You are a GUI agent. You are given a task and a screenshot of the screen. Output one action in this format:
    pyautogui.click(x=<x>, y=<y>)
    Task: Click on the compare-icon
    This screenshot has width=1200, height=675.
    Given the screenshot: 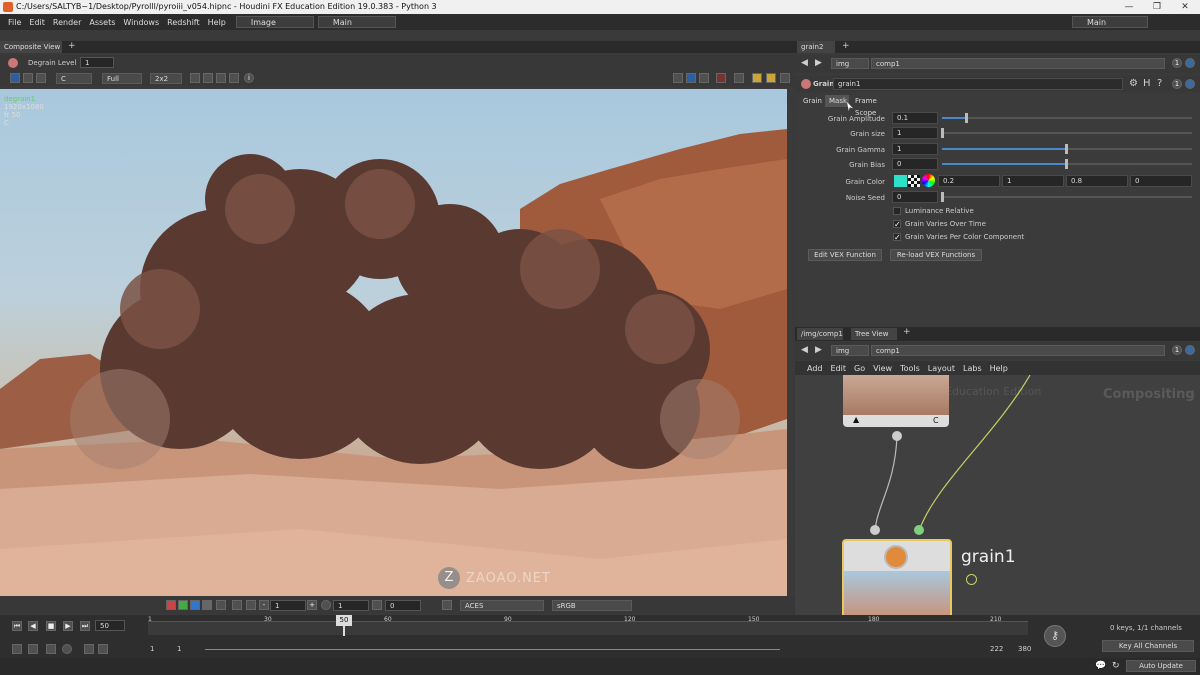 What is the action you would take?
    pyautogui.click(x=691, y=78)
    